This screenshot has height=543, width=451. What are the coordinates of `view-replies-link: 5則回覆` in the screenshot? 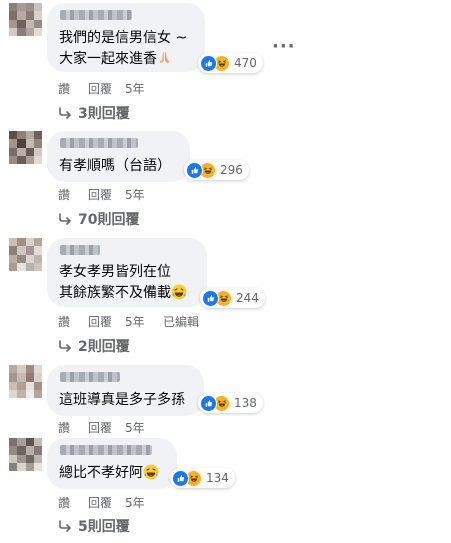 It's located at (94, 526).